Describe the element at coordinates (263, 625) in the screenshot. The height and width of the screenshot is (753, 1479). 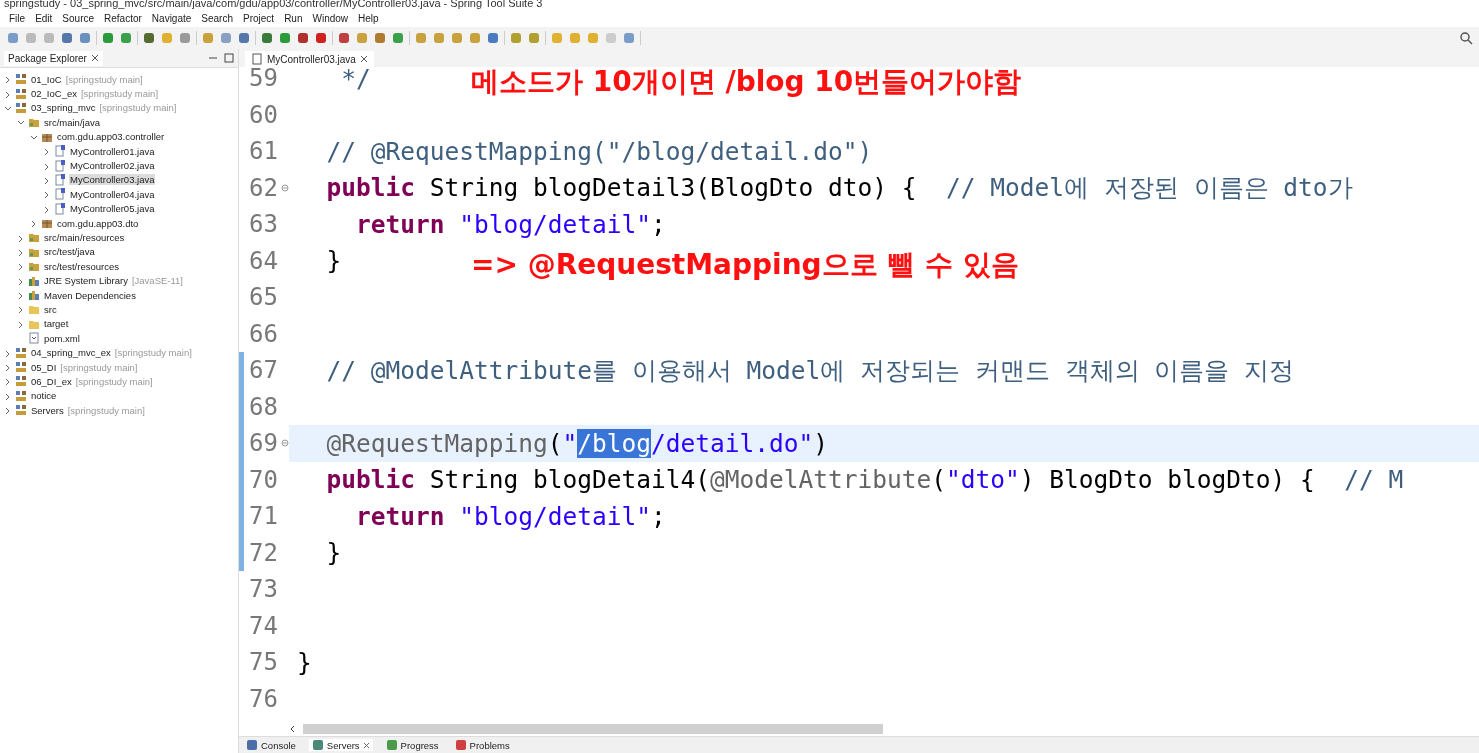
I see `line-number: 74` at that location.